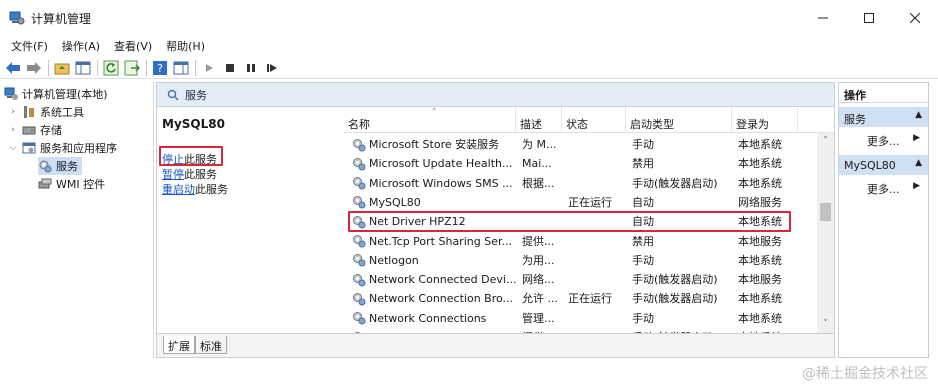 The width and height of the screenshot is (938, 387). Describe the element at coordinates (916, 186) in the screenshot. I see `submenu-arrow-icon: ▶` at that location.